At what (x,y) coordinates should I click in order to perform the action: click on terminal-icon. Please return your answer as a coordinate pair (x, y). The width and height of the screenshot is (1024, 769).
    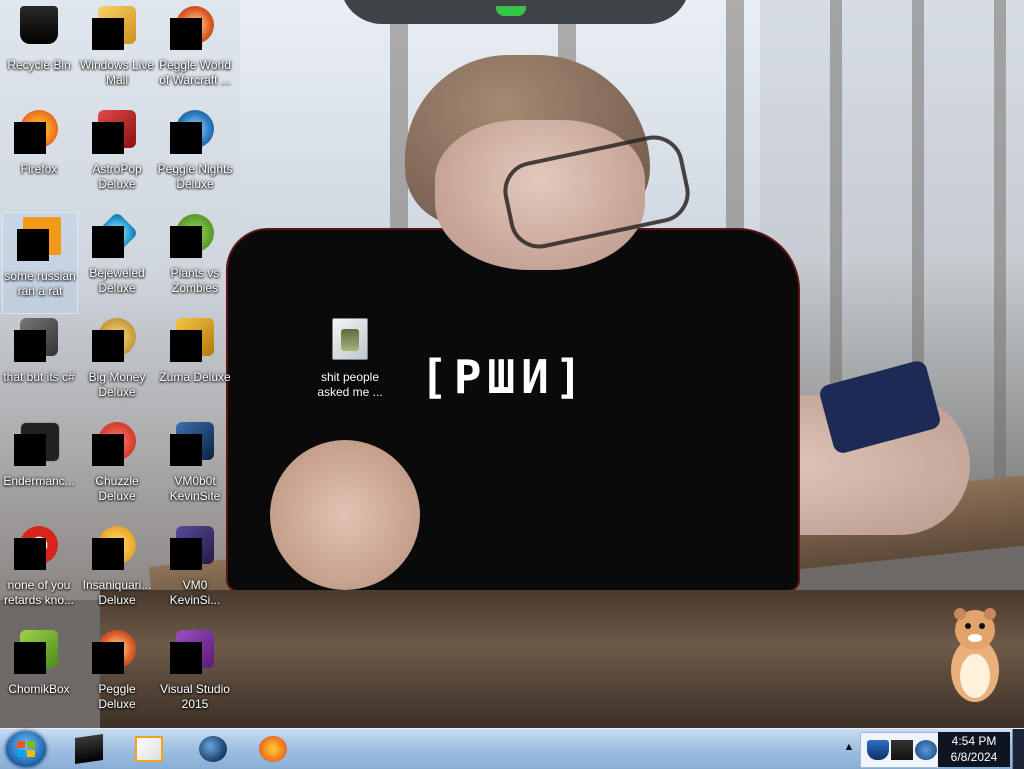
    Looking at the image, I should click on (89, 749).